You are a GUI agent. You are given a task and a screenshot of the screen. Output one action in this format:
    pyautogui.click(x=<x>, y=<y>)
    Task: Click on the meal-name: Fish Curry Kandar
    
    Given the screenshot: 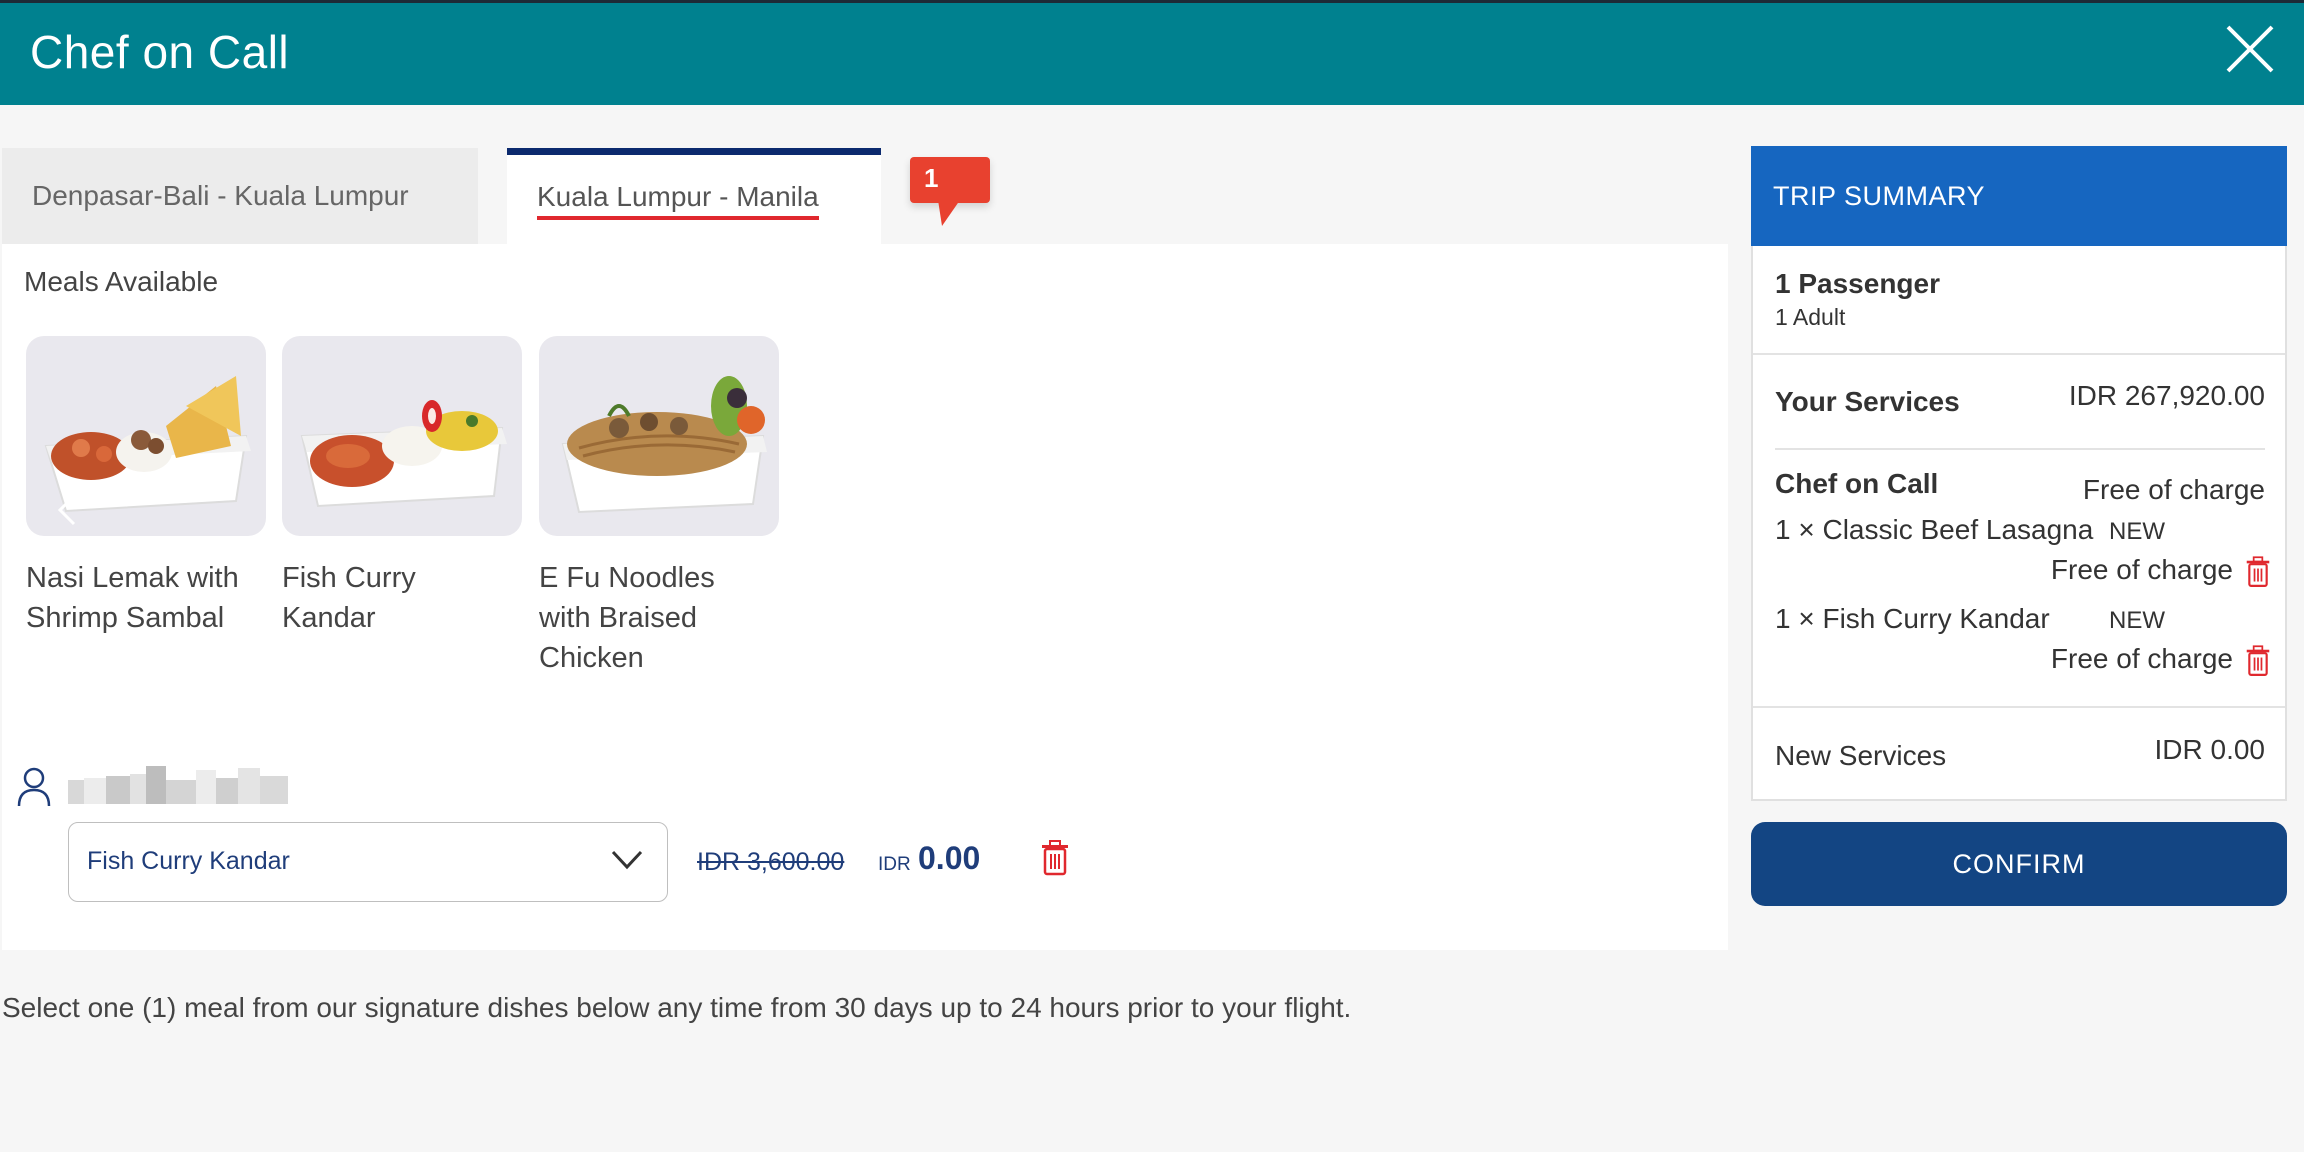 What is the action you would take?
    pyautogui.click(x=349, y=598)
    